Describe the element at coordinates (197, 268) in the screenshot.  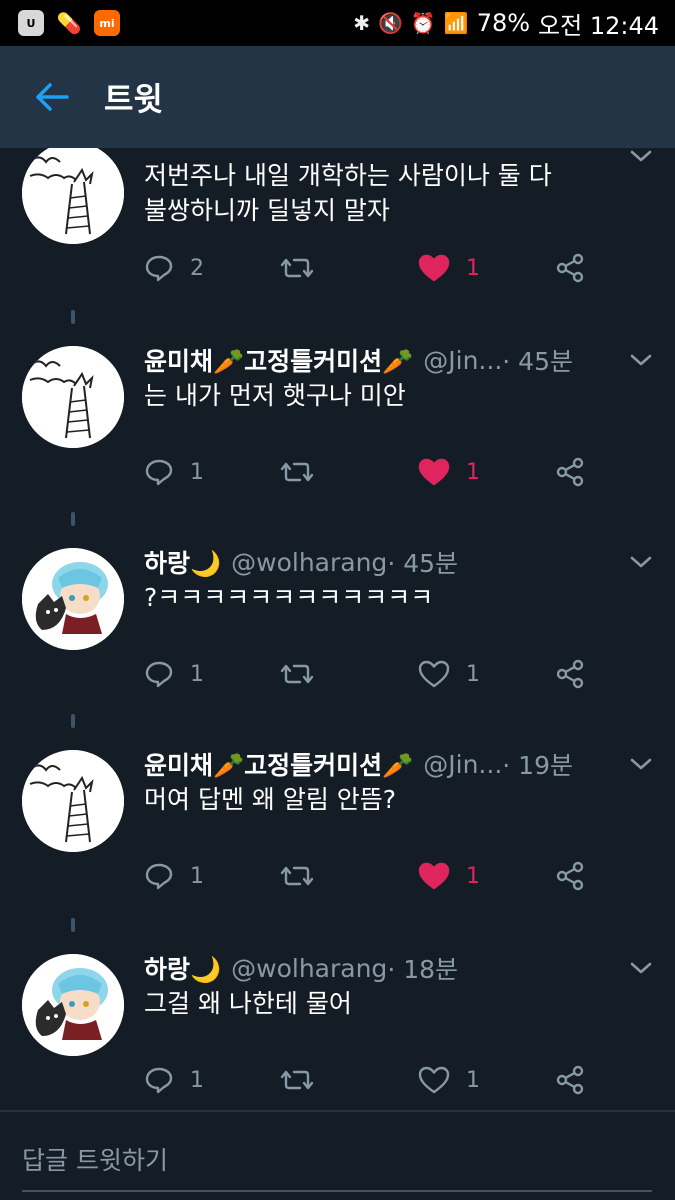
I see `reply-count: 2` at that location.